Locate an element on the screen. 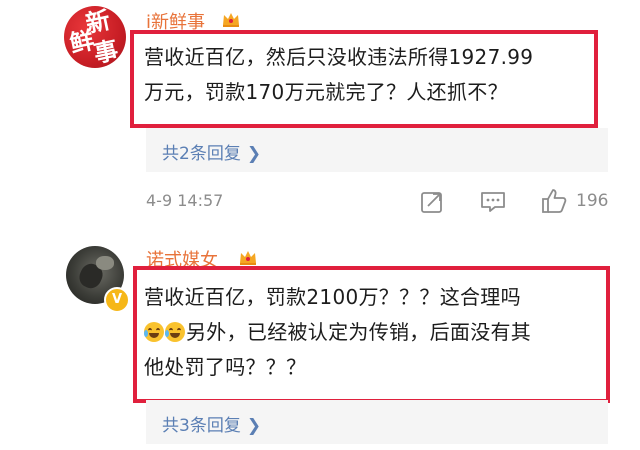  comment-line-text: 另外，已经被认定为传销，后面没有其 is located at coordinates (359, 332).